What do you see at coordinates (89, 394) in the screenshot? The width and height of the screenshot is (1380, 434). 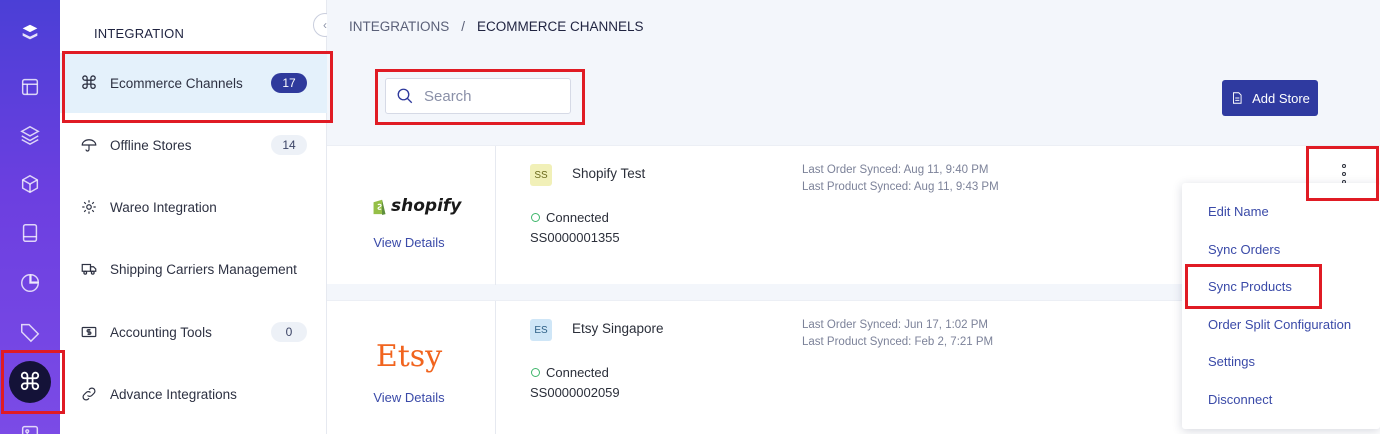 I see `link-icon` at bounding box center [89, 394].